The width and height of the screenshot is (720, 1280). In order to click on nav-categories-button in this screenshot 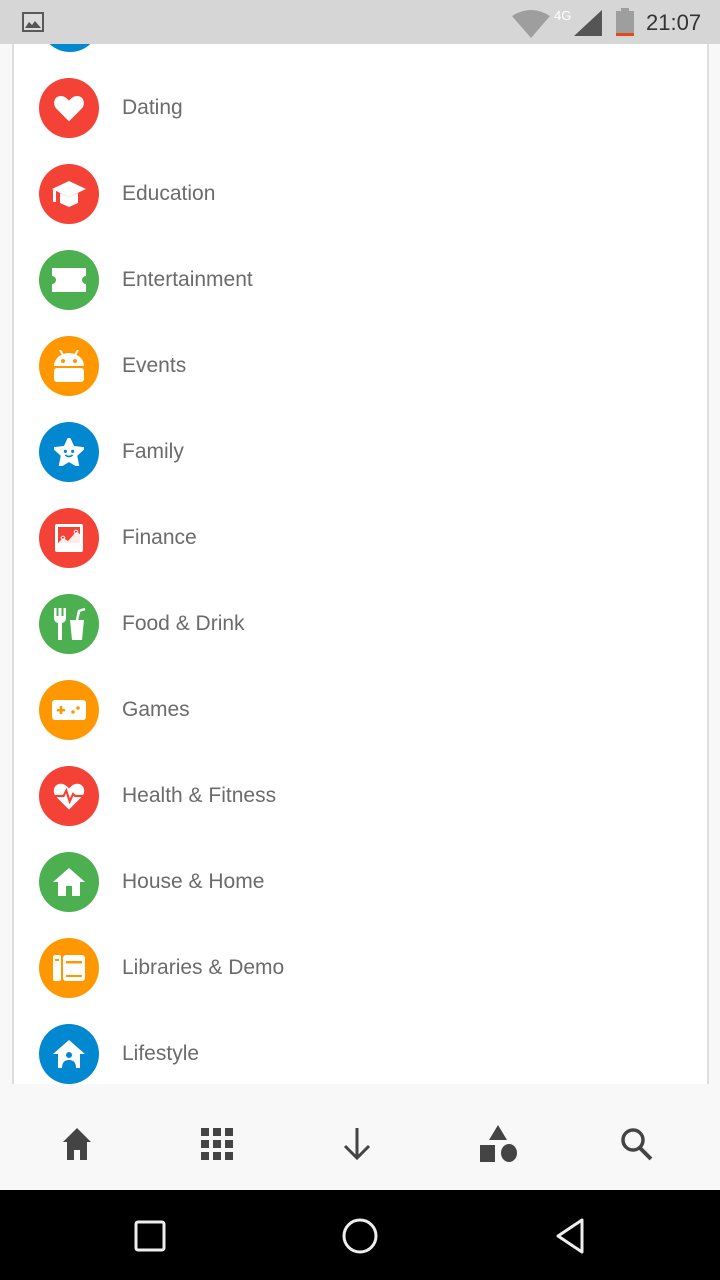, I will do `click(498, 1144)`.